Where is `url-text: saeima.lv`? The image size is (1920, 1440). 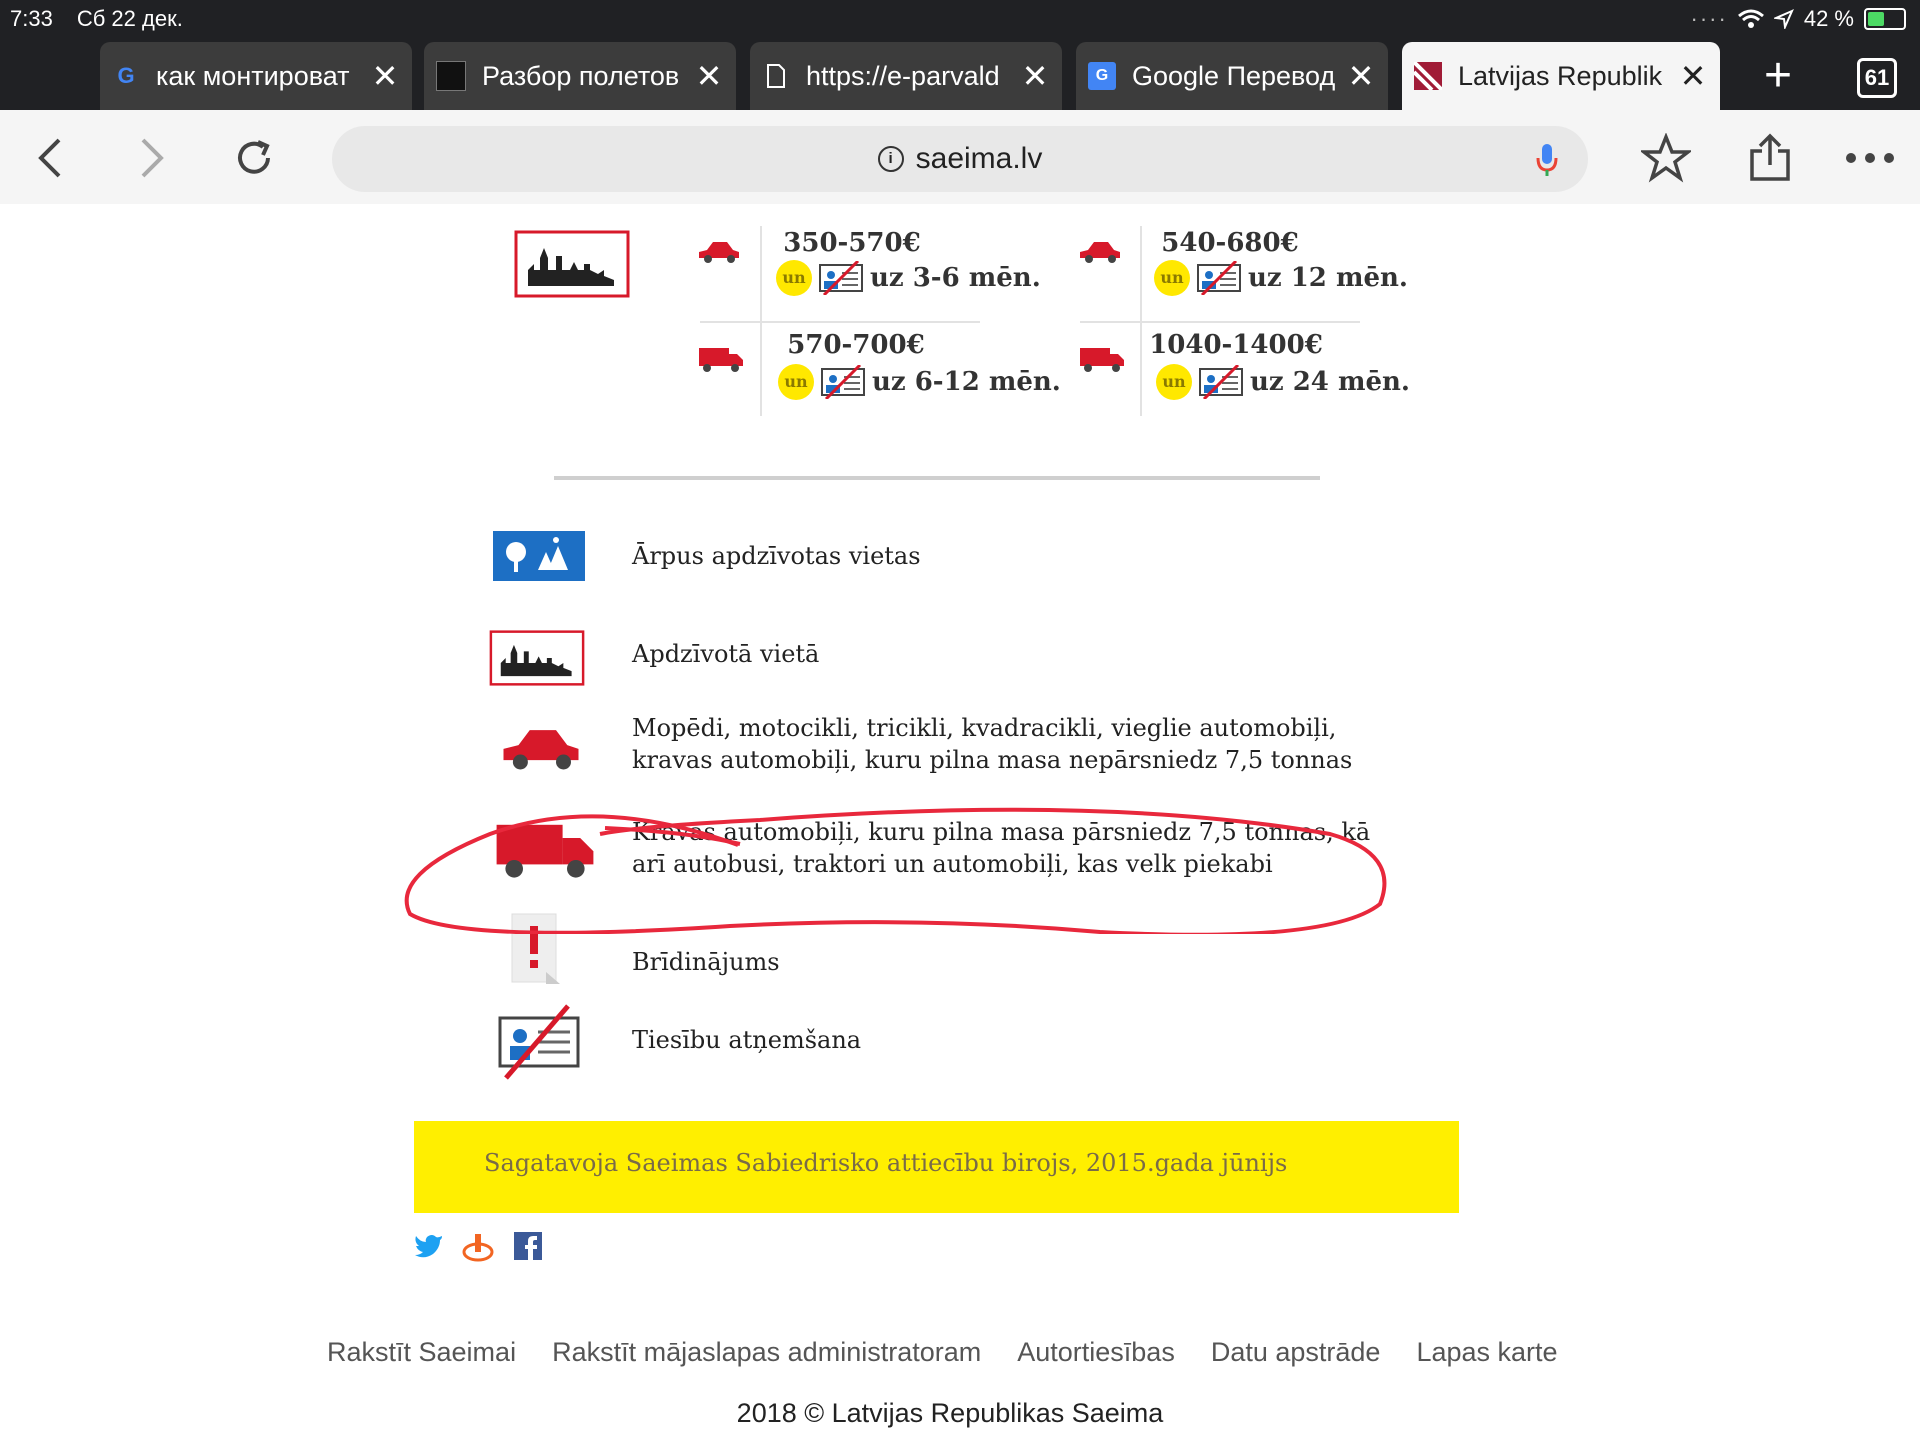 url-text: saeima.lv is located at coordinates (979, 158).